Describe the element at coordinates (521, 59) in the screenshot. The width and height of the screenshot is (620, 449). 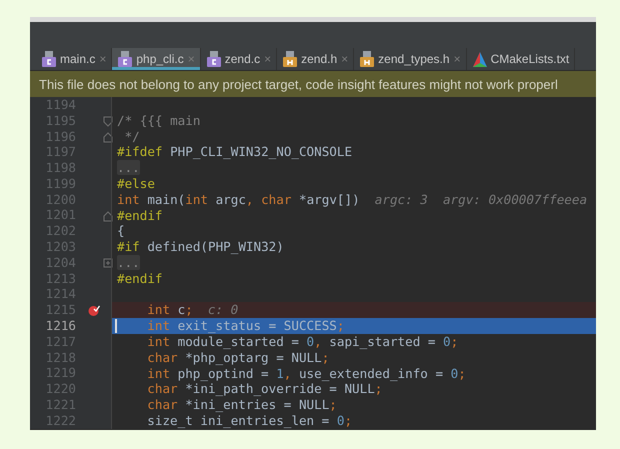
I see `editor-tab: CMakeLists.txt` at that location.